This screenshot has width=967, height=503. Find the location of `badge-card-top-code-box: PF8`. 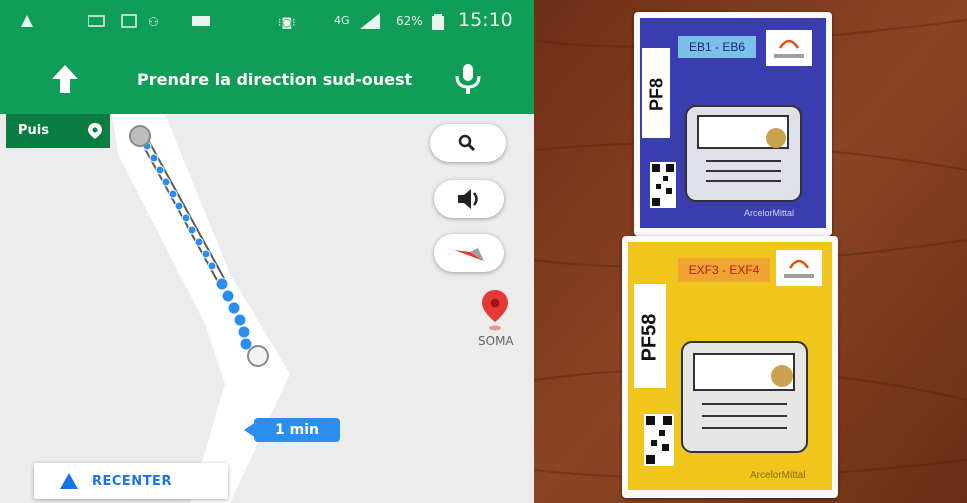

badge-card-top-code-box: PF8 is located at coordinates (656, 93).